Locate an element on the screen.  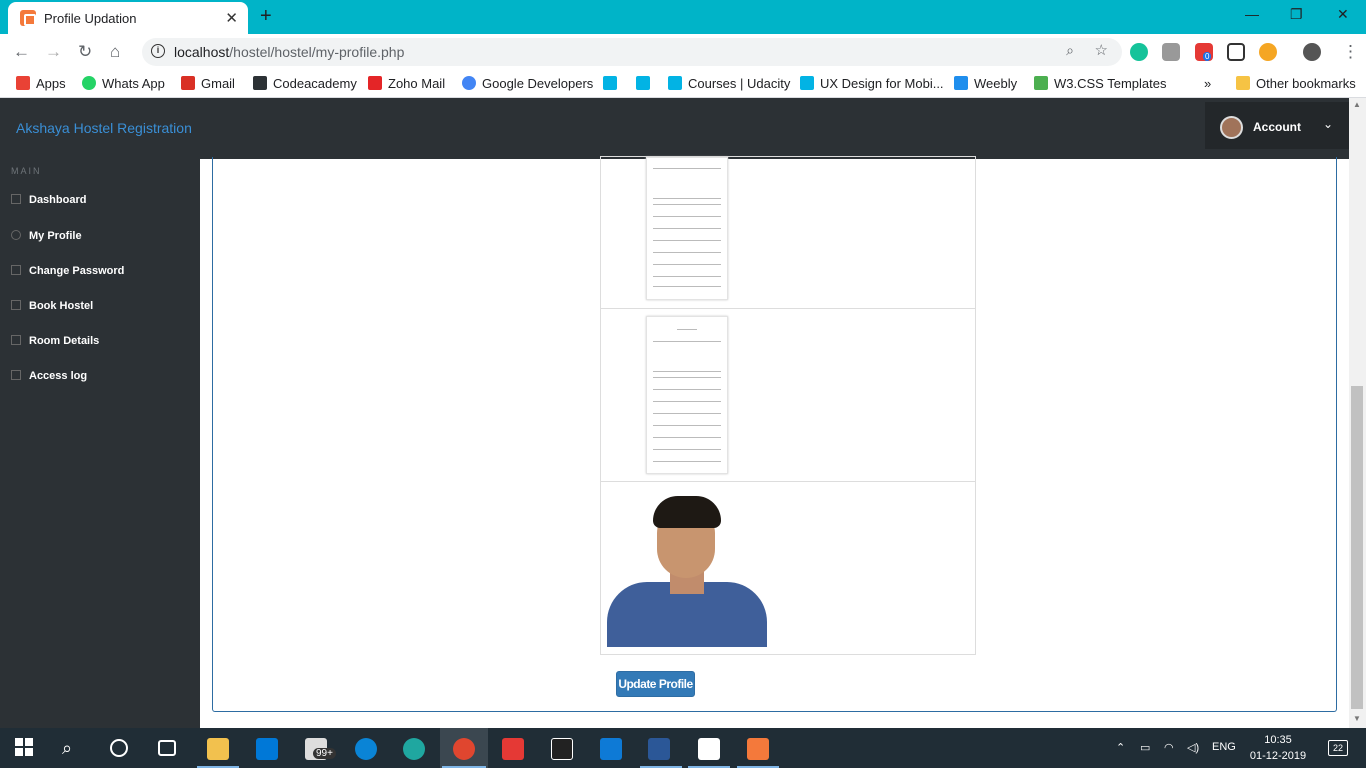
cortana-icon is located at coordinates (119, 748).